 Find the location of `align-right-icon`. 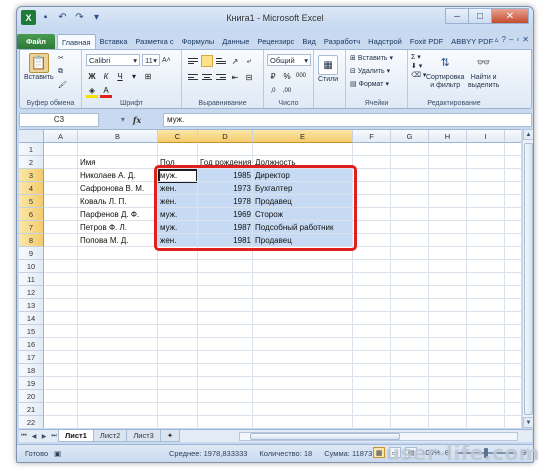

align-right-icon is located at coordinates (221, 77).